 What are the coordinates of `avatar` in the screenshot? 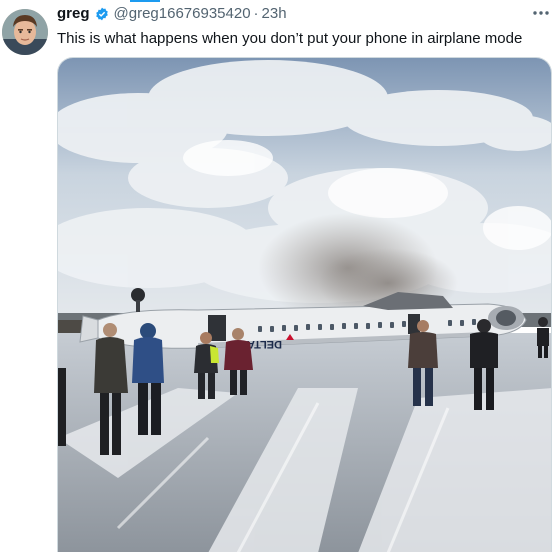 It's located at (25, 32).